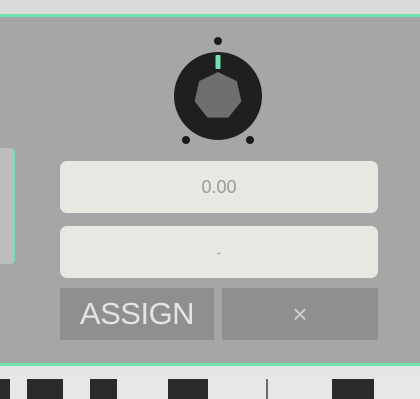 This screenshot has height=399, width=420. What do you see at coordinates (210, 389) in the screenshot?
I see `piano-keyboard` at bounding box center [210, 389].